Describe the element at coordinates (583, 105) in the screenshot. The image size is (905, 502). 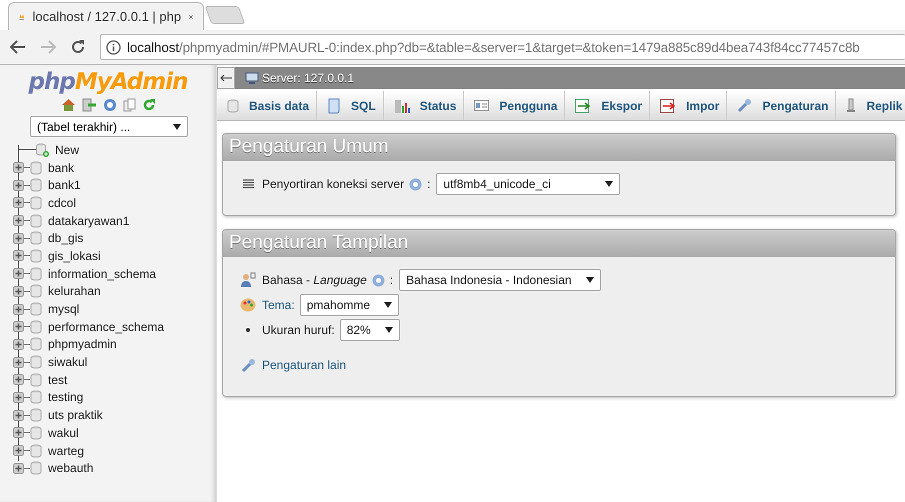
I see `export-icon` at that location.